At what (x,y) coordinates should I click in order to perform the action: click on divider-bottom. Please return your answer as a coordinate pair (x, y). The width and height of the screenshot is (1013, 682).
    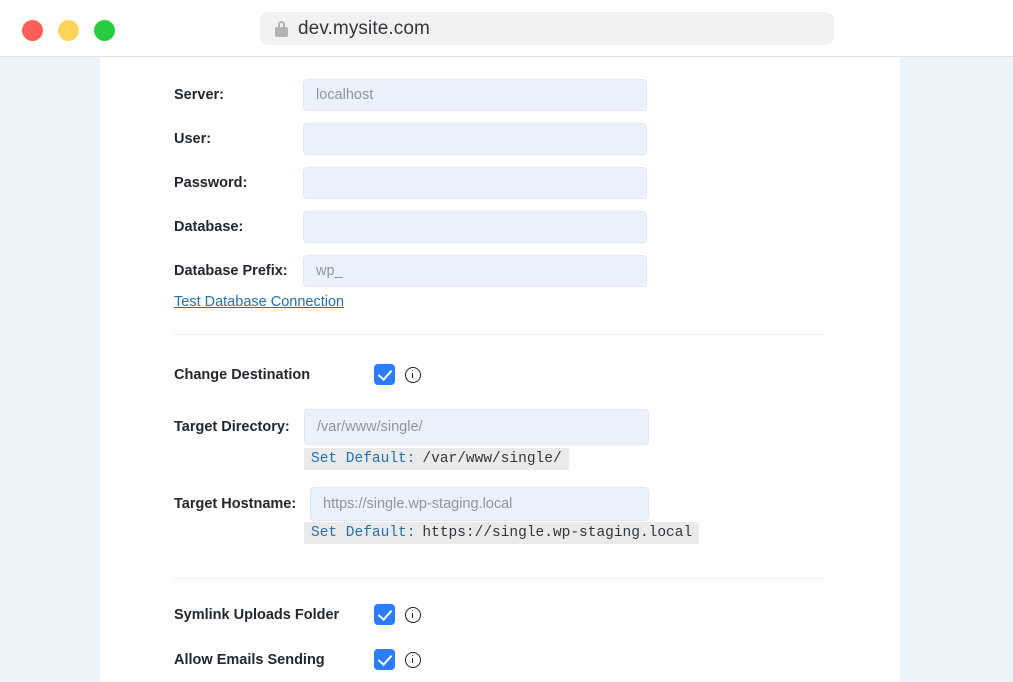
    Looking at the image, I should click on (499, 578).